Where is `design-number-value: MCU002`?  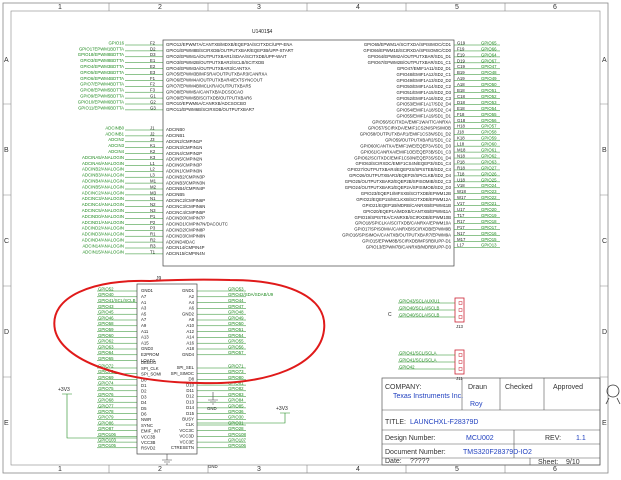 design-number-value: MCU002 is located at coordinates (480, 438).